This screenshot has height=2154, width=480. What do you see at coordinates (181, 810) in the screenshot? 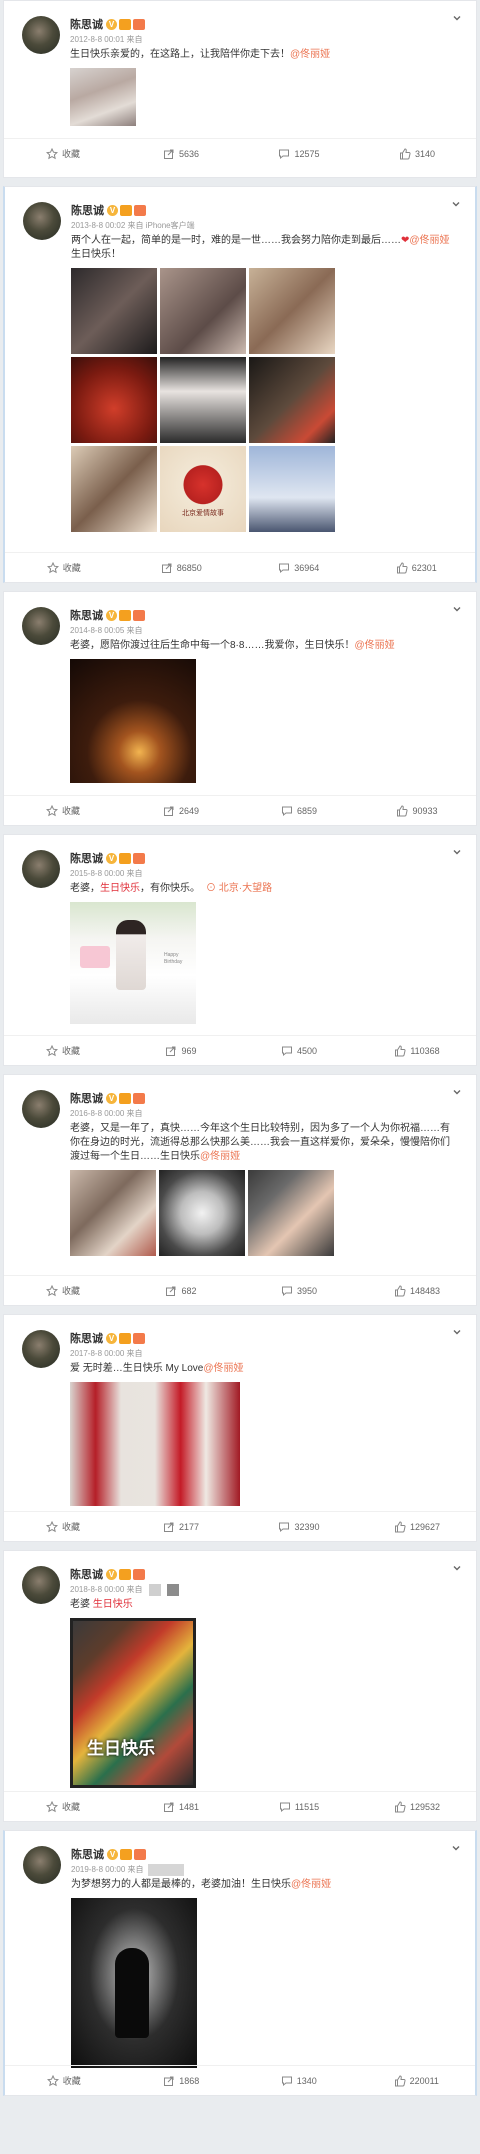
I see `repost-button: 2649` at bounding box center [181, 810].